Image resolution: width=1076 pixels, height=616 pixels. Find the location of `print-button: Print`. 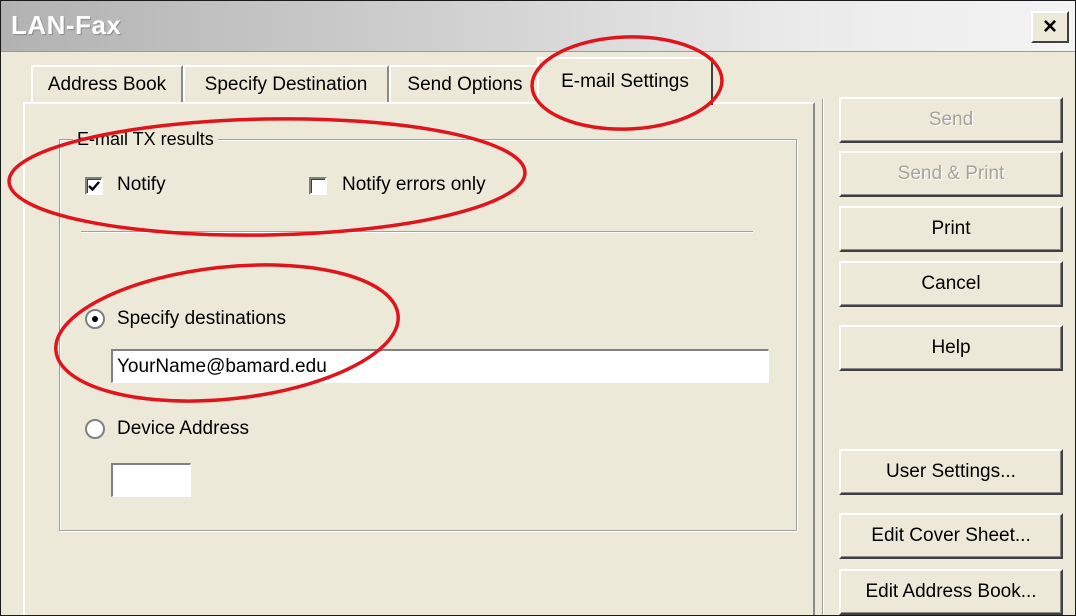

print-button: Print is located at coordinates (951, 229).